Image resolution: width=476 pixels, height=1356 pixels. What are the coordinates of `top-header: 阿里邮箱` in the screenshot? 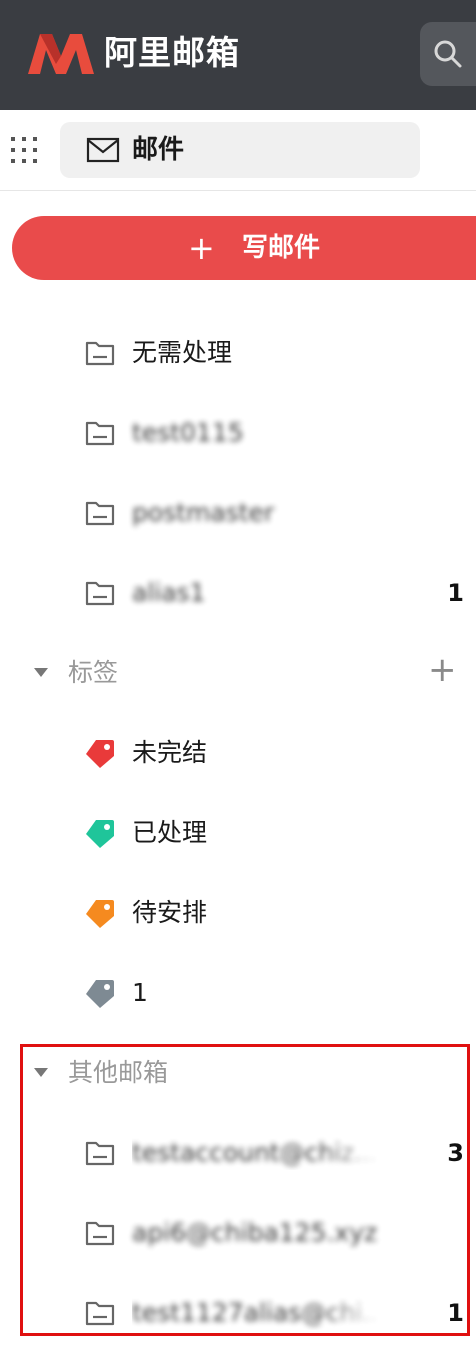 It's located at (238, 55).